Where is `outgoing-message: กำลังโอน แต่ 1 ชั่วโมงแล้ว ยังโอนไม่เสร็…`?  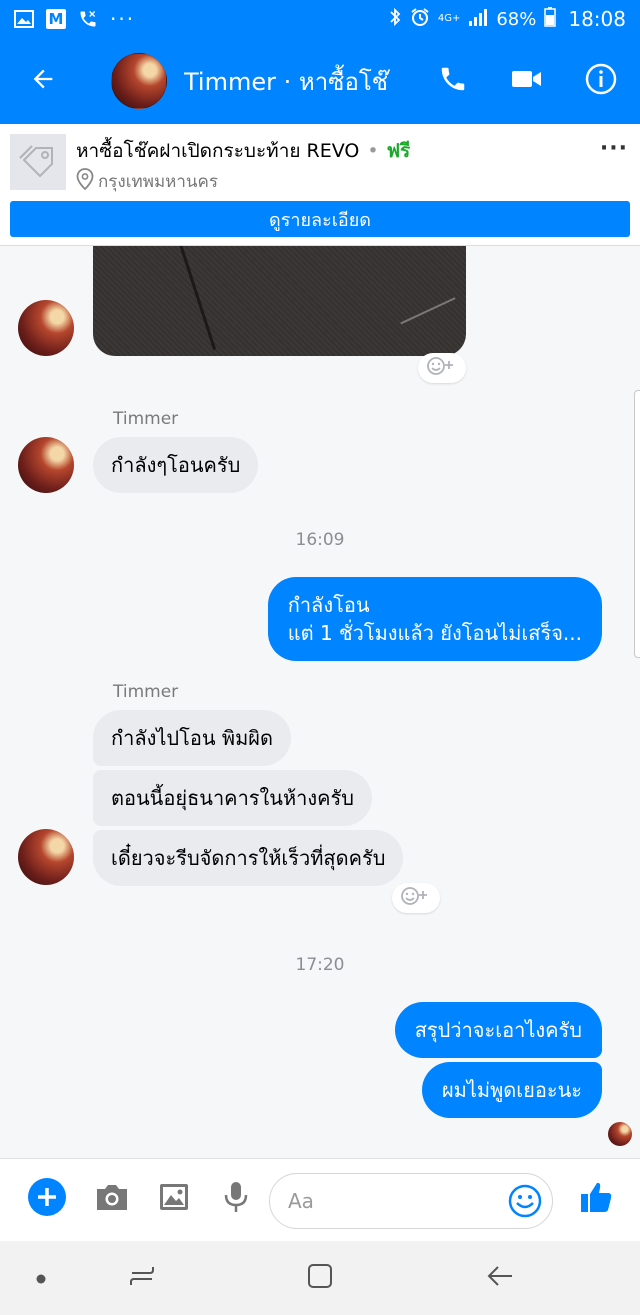
outgoing-message: กำลังโอน แต่ 1 ชั่วโมงแล้ว ยังโอนไม่เสร็… is located at coordinates (434, 619).